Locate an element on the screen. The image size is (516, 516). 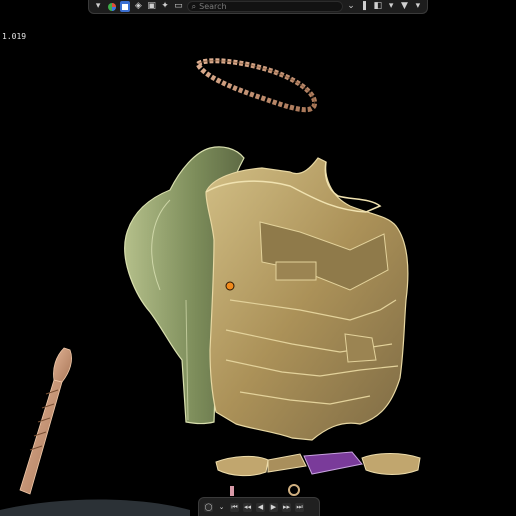
object-origin-dot is located at coordinates (230, 286).